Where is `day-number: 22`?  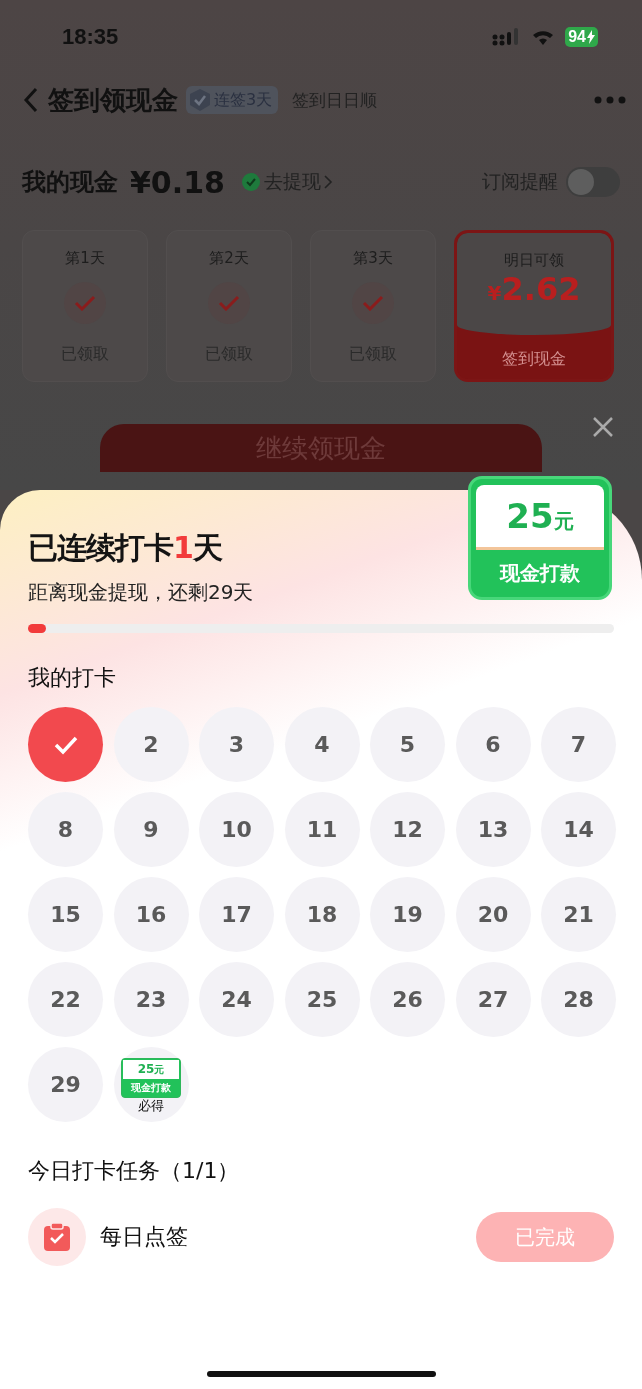 day-number: 22 is located at coordinates (65, 999).